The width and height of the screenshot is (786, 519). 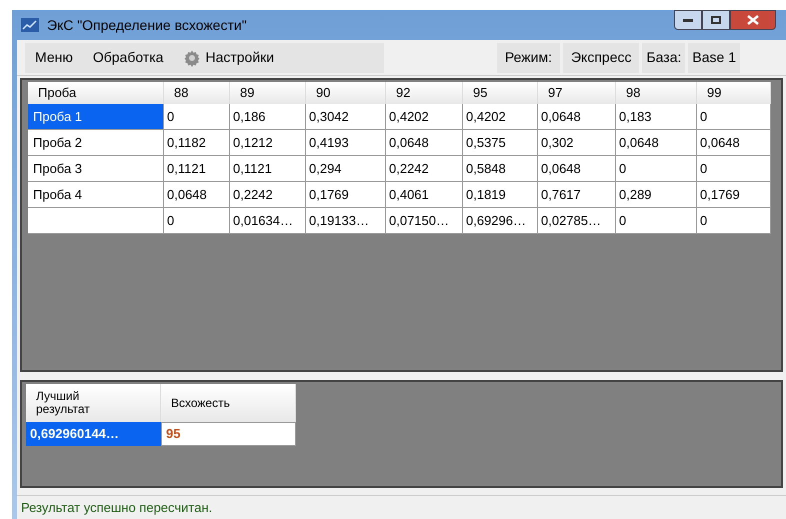 What do you see at coordinates (716, 20) in the screenshot?
I see `maximize-button` at bounding box center [716, 20].